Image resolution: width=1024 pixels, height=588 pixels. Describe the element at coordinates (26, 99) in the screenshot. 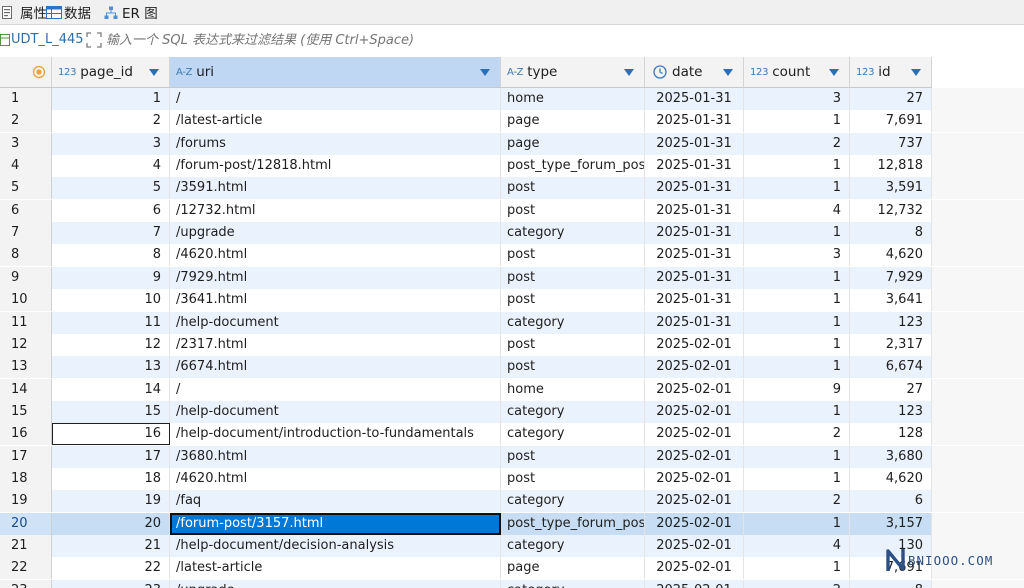

I see `row-number: 1` at that location.